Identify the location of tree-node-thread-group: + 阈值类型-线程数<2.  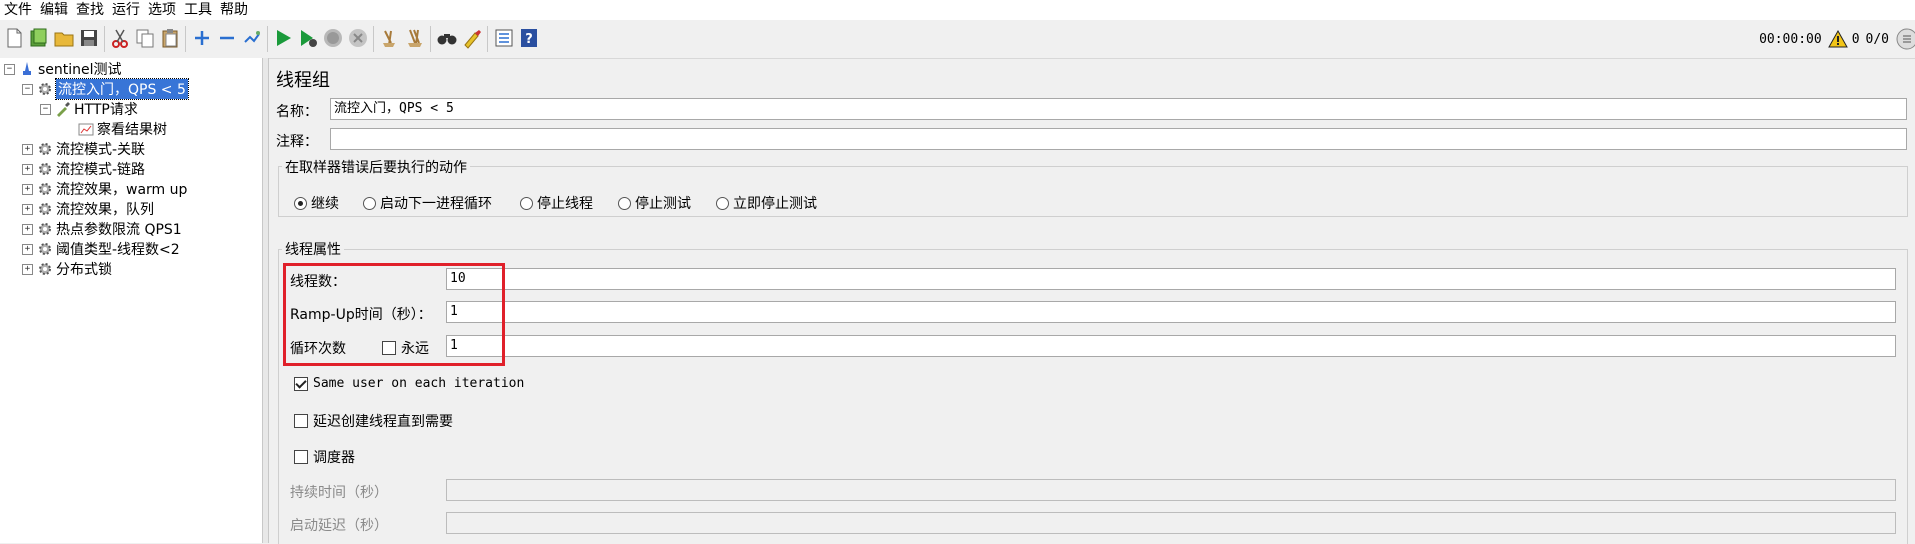
(101, 249).